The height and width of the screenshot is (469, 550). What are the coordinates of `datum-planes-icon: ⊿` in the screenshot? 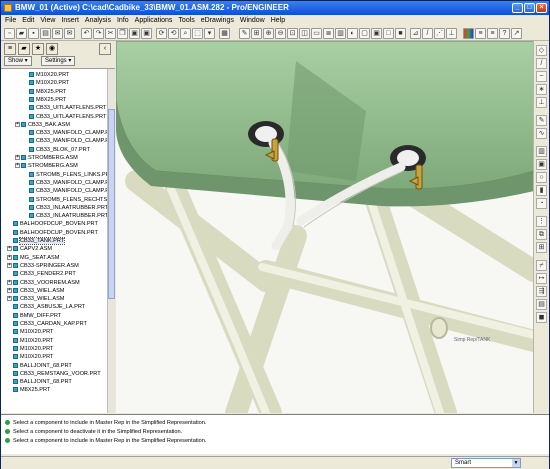 It's located at (415, 33).